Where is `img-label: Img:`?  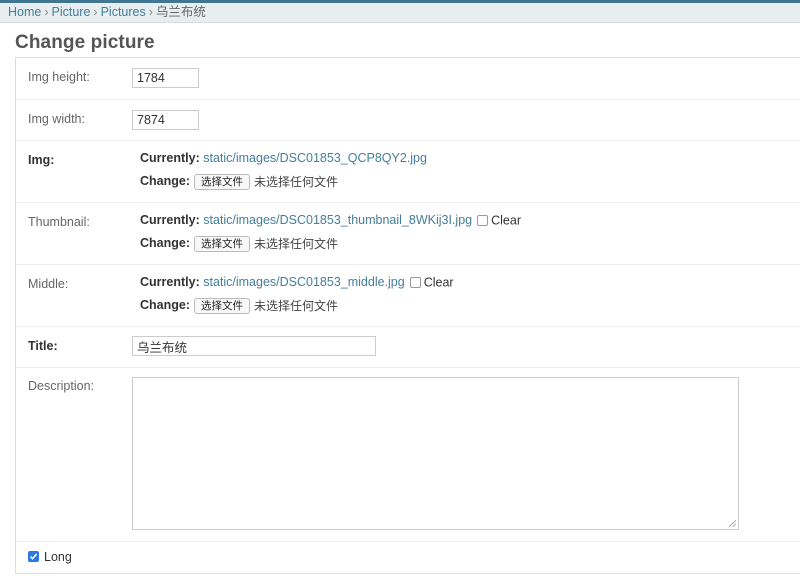
img-label: Img: is located at coordinates (41, 160).